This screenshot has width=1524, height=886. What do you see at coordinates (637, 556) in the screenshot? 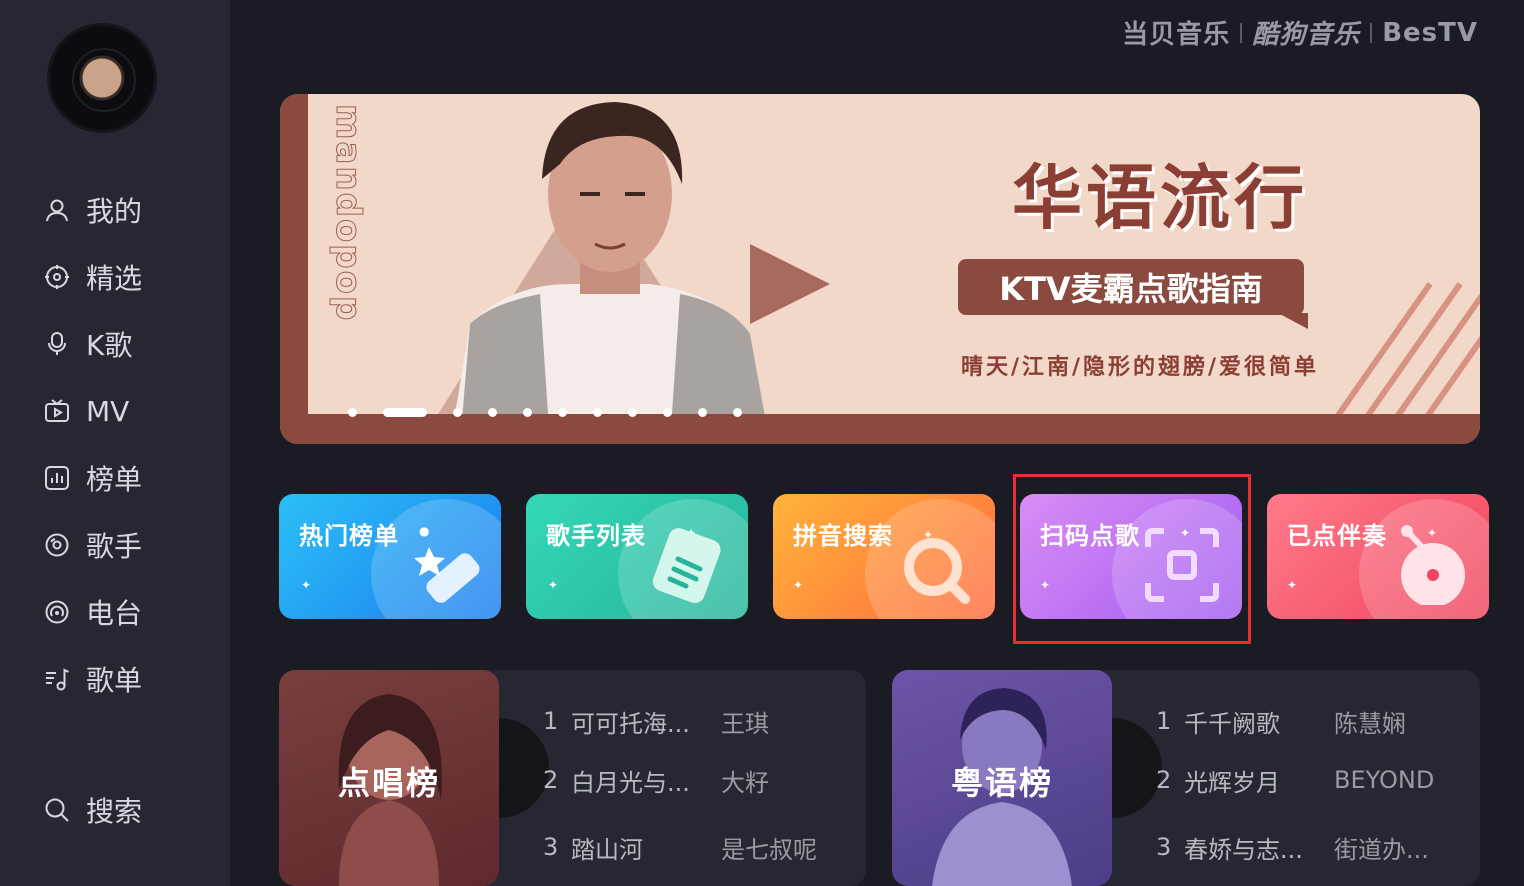
I see `singer-list-tile: 歌手列表 ✦ ✦` at bounding box center [637, 556].